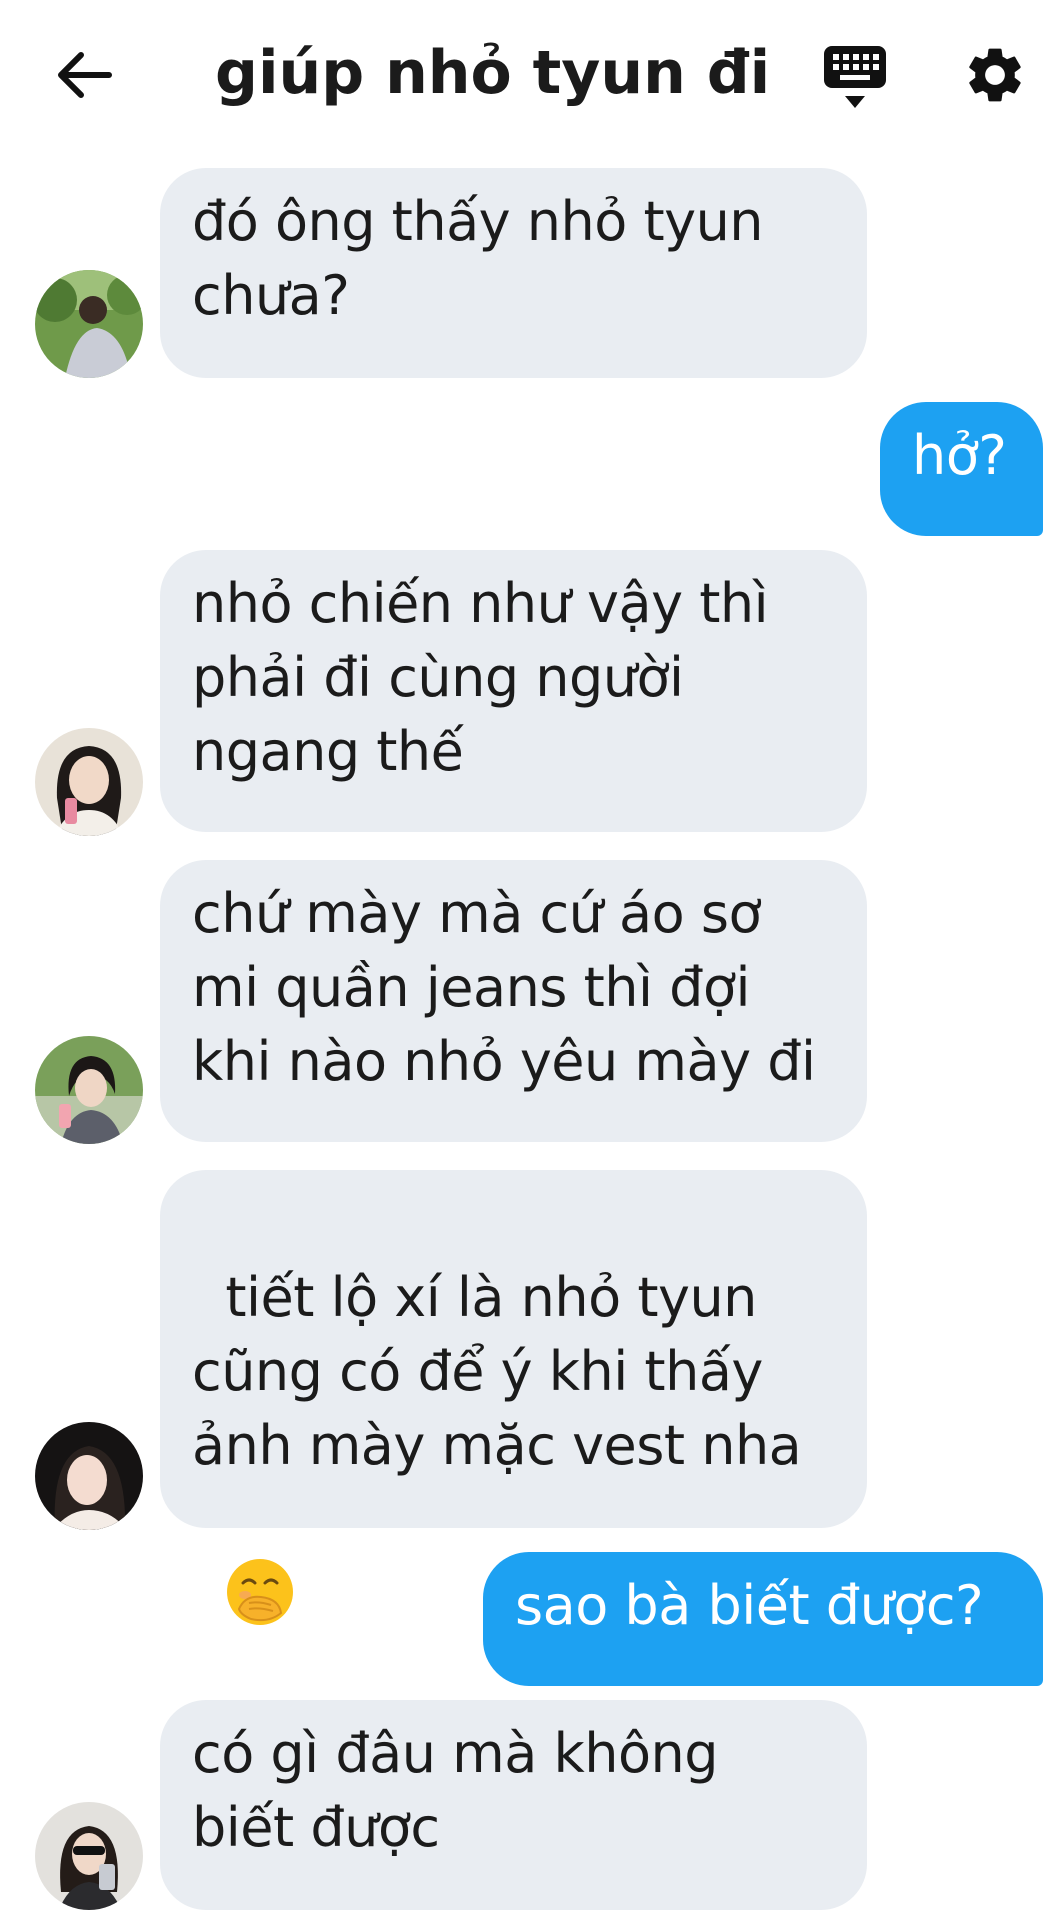 This screenshot has height=1919, width=1063. Describe the element at coordinates (260, 1592) in the screenshot. I see `face-with-hand-over-mouth-emoji` at that location.